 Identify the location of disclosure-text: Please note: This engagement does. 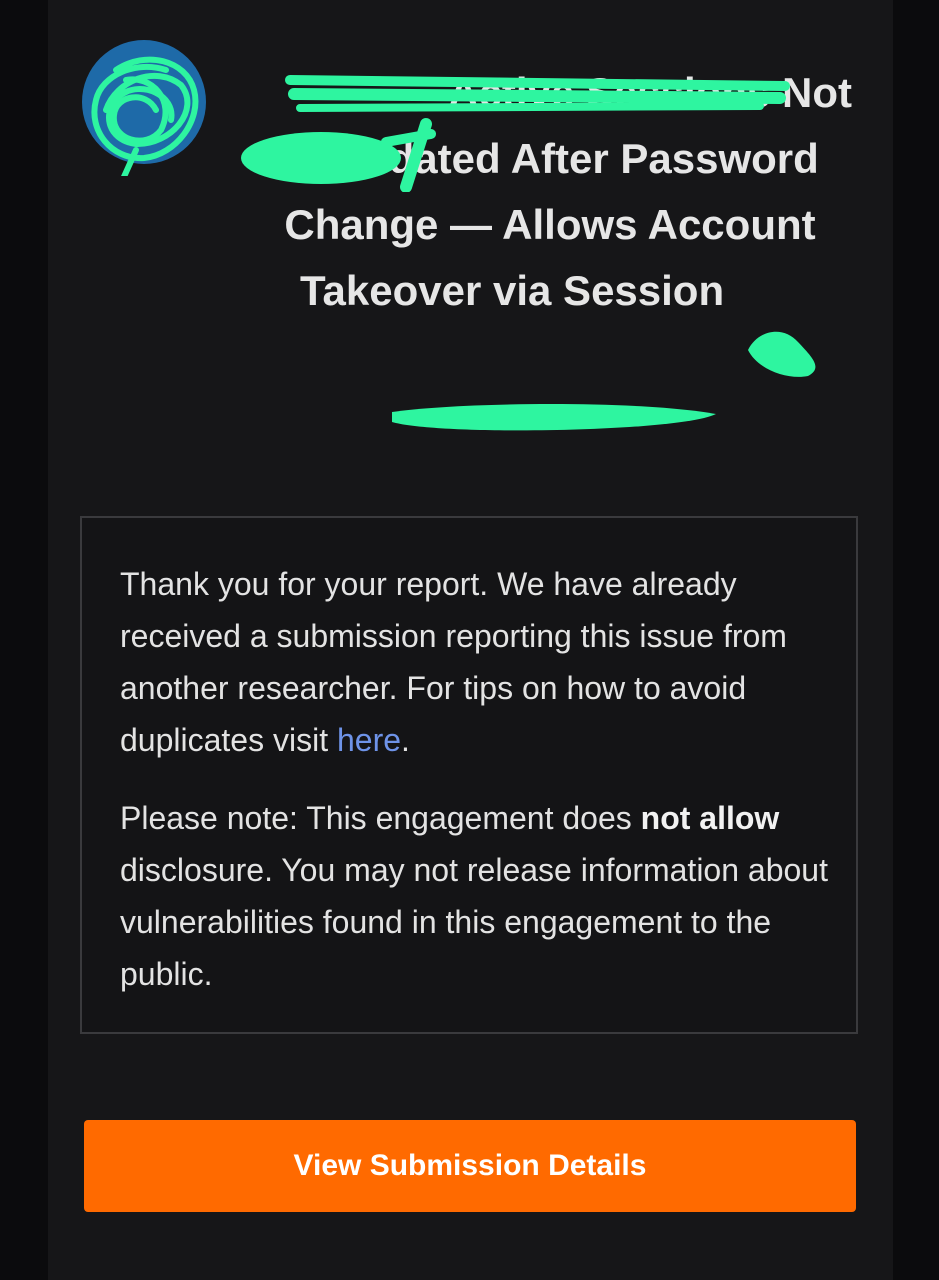
(380, 818).